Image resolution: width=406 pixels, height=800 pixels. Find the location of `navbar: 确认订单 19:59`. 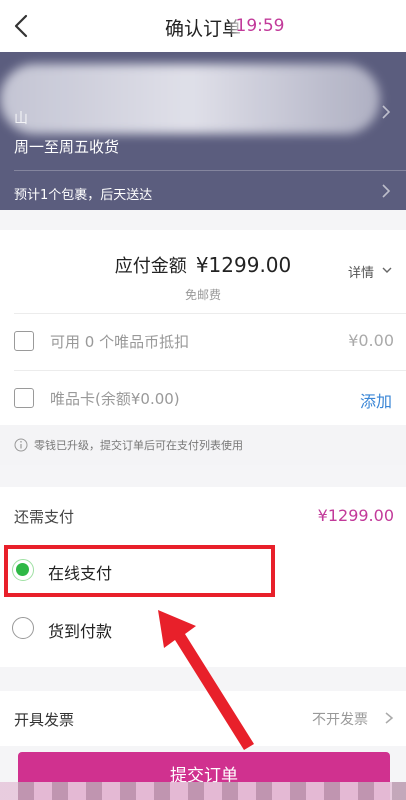

navbar: 确认订单 19:59 is located at coordinates (203, 26).